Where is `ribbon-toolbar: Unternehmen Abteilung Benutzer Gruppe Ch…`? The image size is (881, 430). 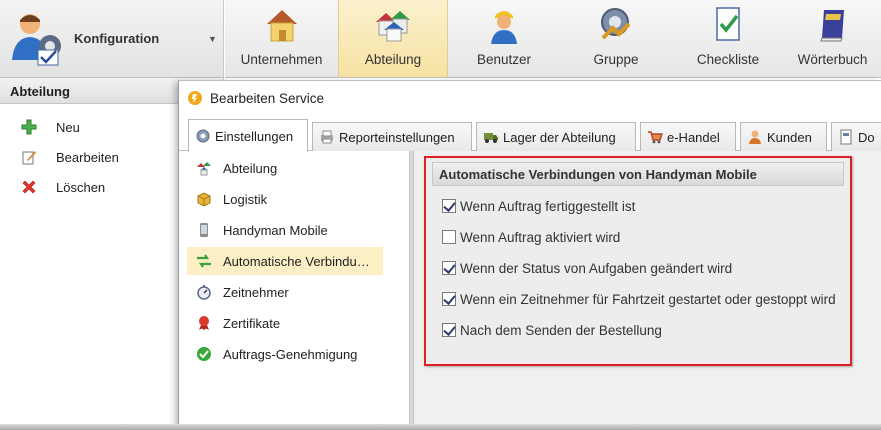 ribbon-toolbar: Unternehmen Abteilung Benutzer Gruppe Ch… is located at coordinates (553, 39).